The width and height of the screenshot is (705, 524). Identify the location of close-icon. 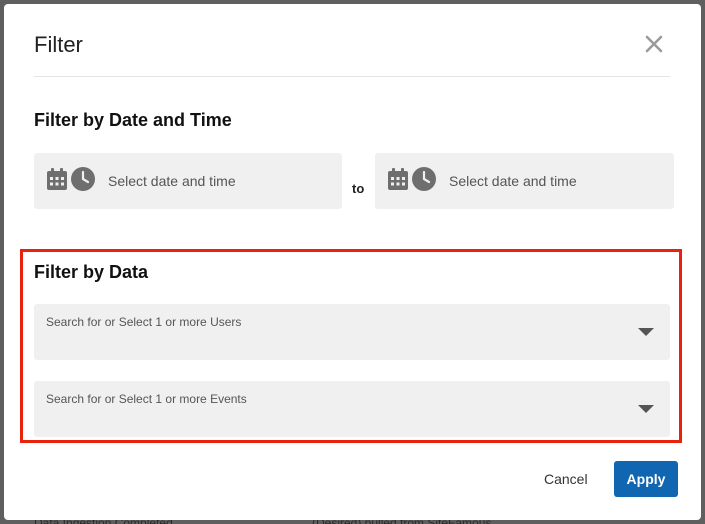
(654, 44).